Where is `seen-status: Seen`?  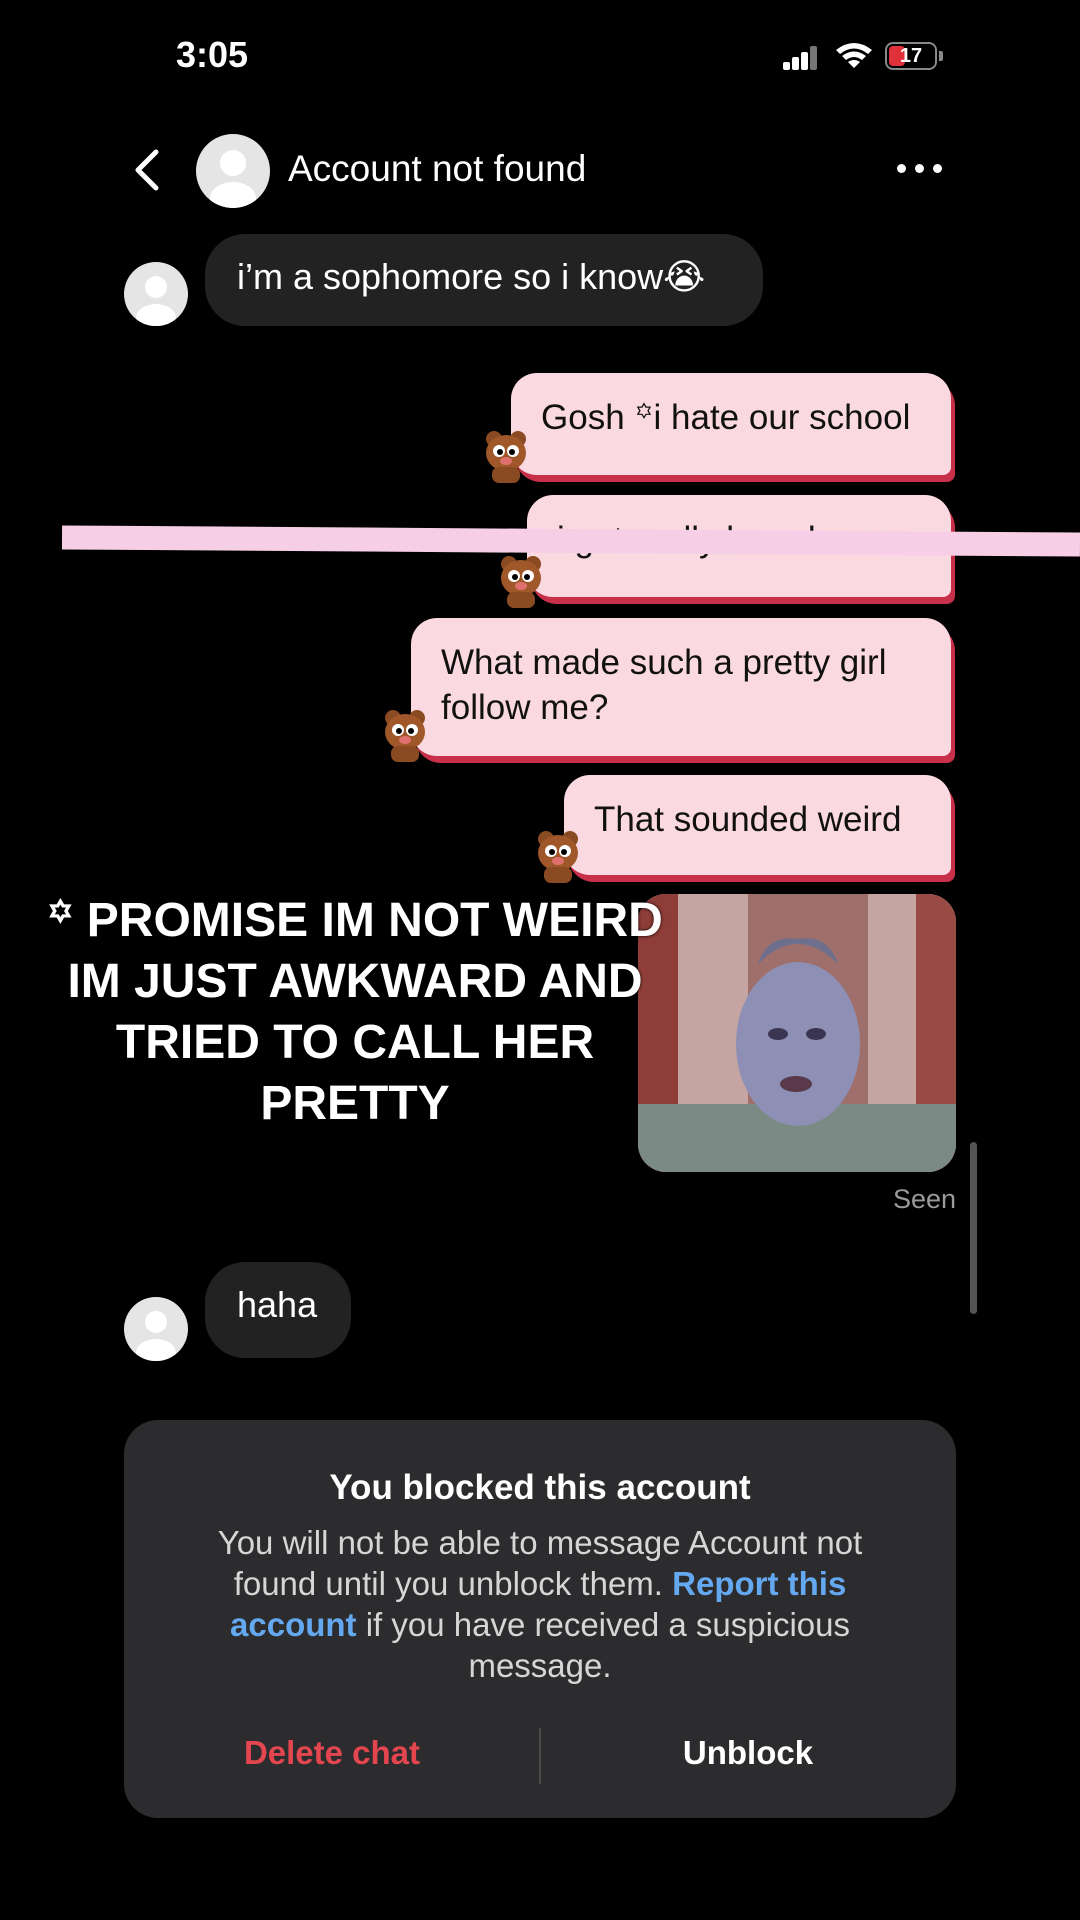 seen-status: Seen is located at coordinates (925, 1199).